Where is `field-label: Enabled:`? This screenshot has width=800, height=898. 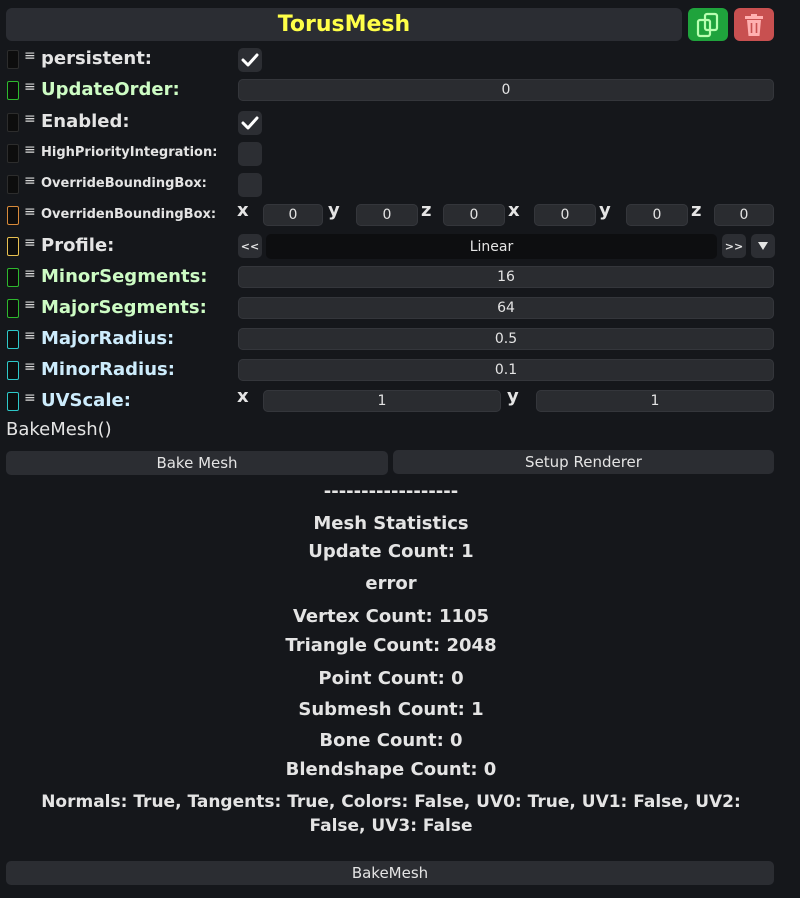 field-label: Enabled: is located at coordinates (85, 121).